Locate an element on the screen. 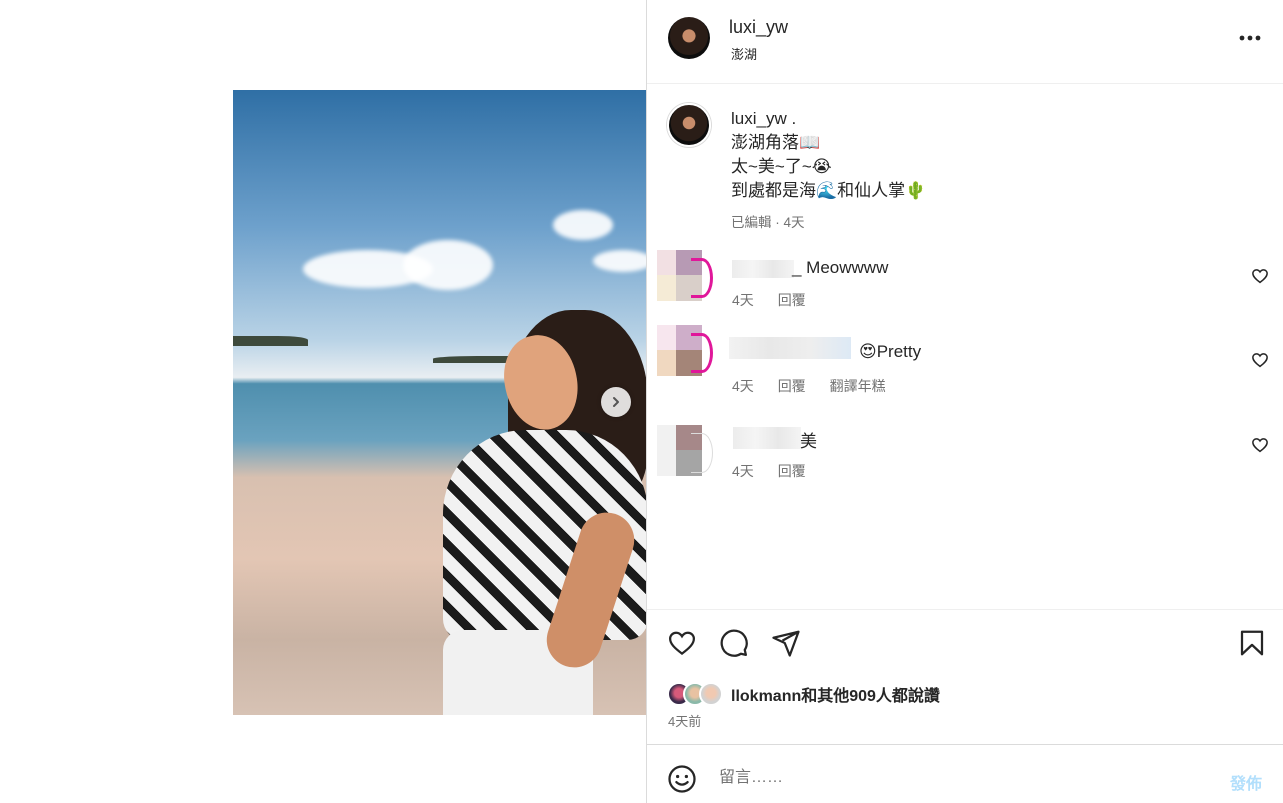 This screenshot has width=1283, height=803. caption-line: 到處都是海🌊和仙人掌🌵 is located at coordinates (829, 190).